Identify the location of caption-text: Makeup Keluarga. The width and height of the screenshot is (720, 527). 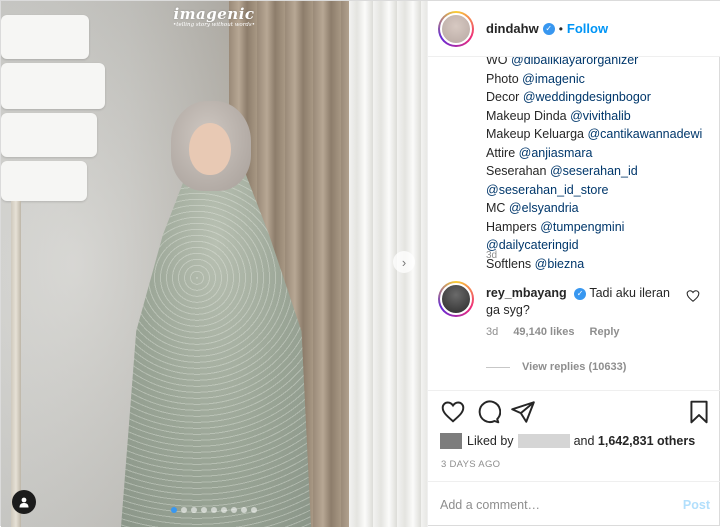
(537, 134).